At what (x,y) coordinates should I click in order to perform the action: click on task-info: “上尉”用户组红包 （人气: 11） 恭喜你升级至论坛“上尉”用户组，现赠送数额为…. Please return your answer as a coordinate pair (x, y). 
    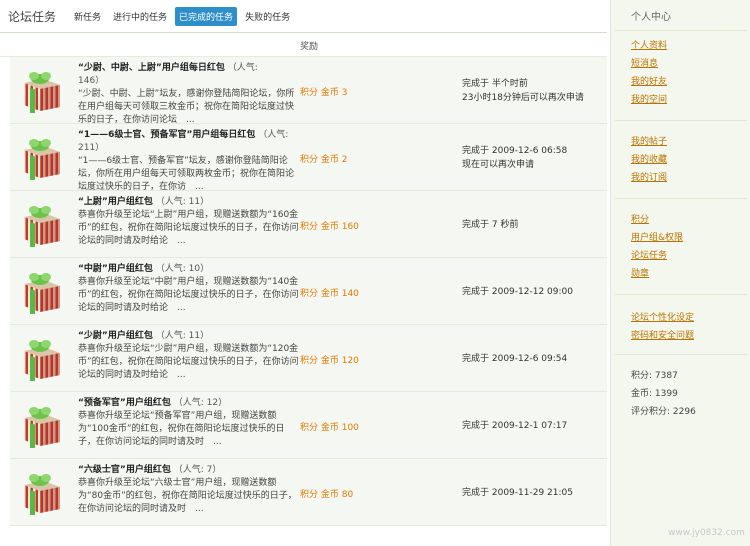
    Looking at the image, I should click on (189, 222).